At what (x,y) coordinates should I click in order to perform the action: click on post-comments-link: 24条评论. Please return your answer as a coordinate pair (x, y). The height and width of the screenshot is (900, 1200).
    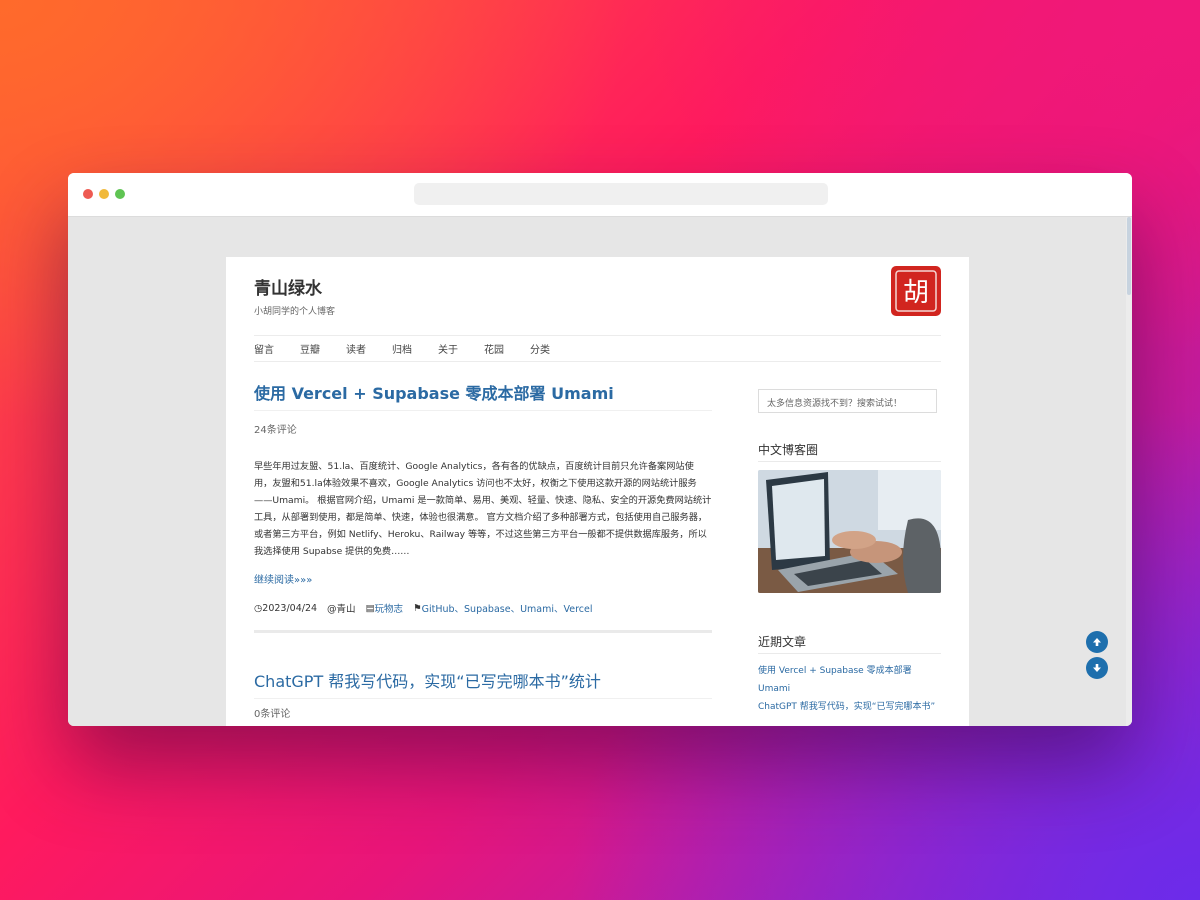
    Looking at the image, I should click on (483, 428).